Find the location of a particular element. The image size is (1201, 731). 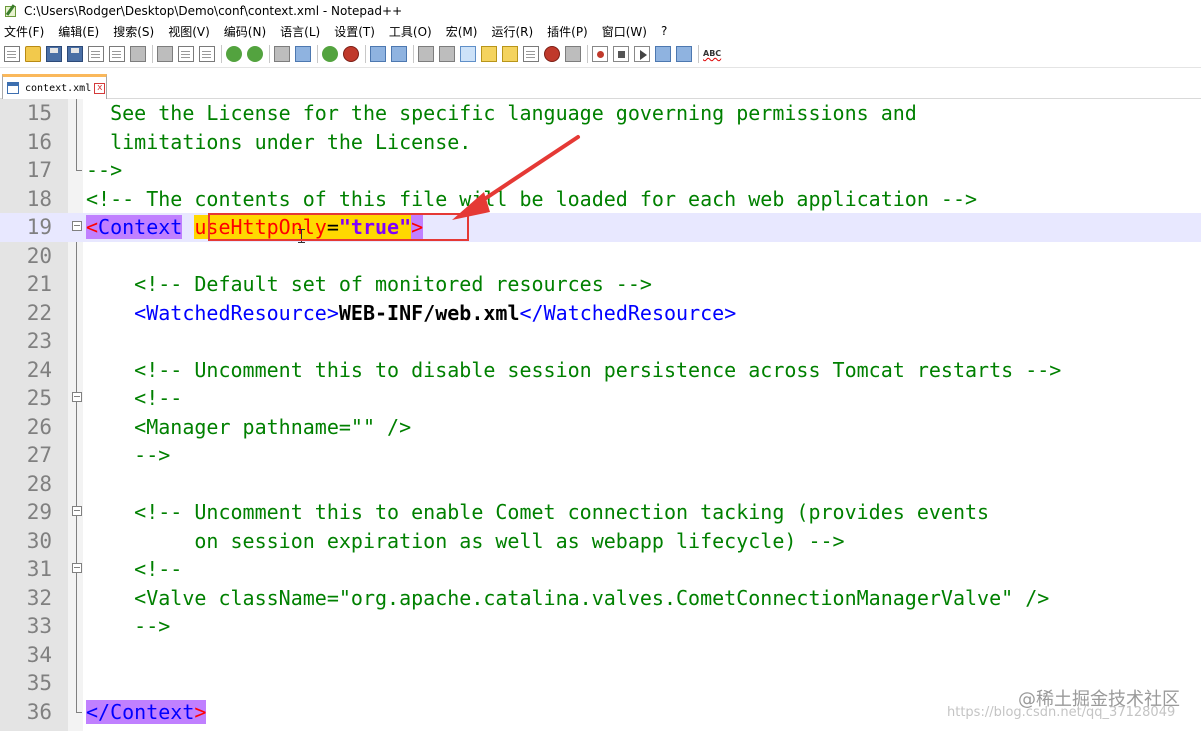

run-macro-multiple-icon is located at coordinates (663, 54).